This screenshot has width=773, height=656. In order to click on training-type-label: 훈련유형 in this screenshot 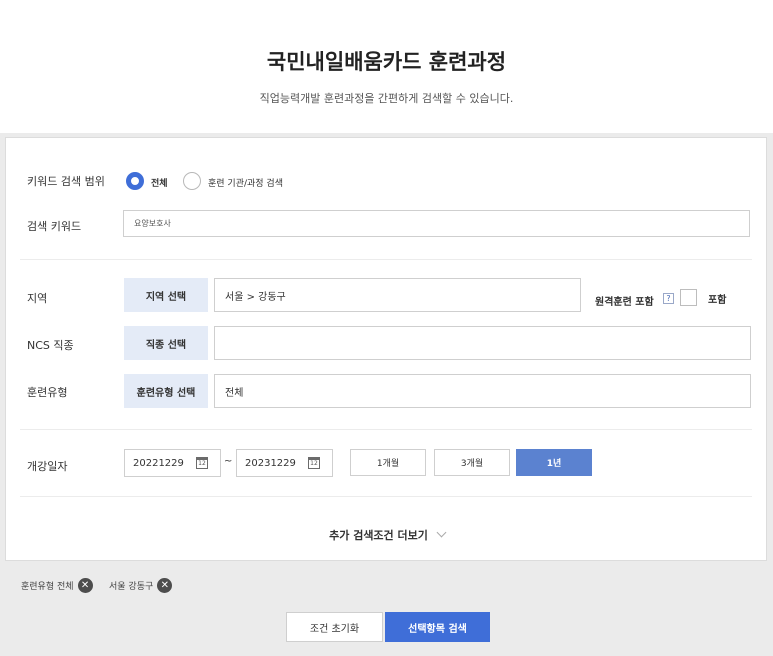, I will do `click(47, 392)`.